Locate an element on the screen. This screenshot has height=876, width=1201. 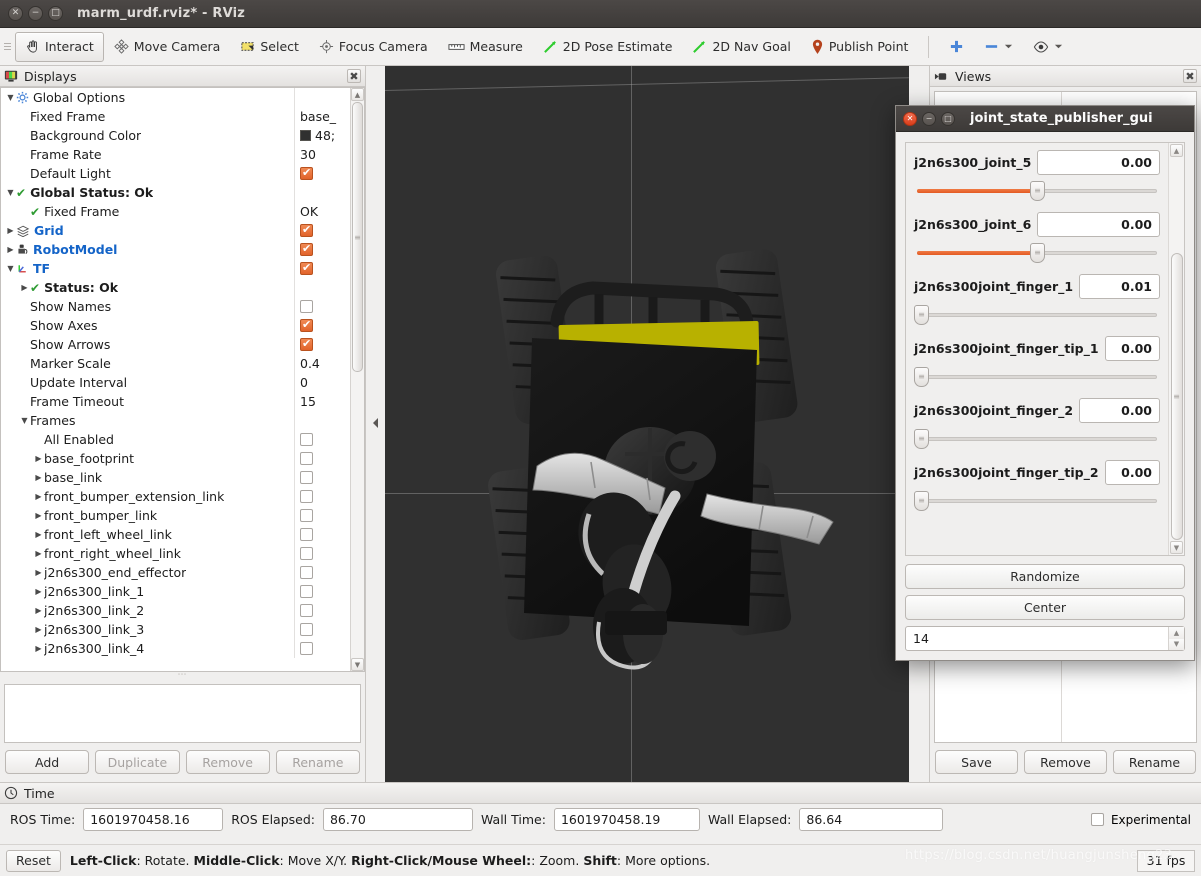
display-tree-value: base_ is located at coordinates (322, 116).